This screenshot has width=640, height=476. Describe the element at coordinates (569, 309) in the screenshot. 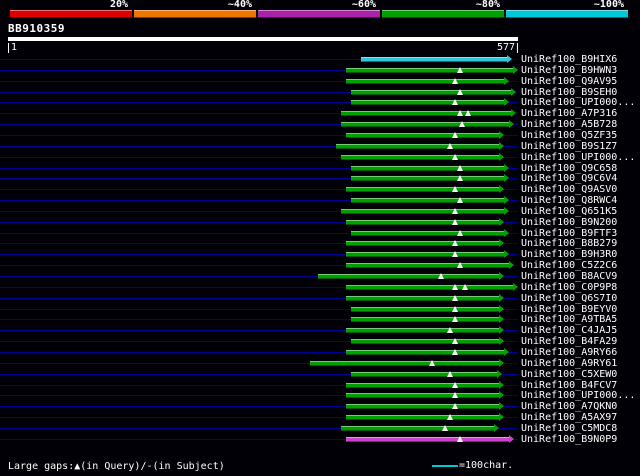

I see `hit-label: UniRef100_B9EYV0` at that location.